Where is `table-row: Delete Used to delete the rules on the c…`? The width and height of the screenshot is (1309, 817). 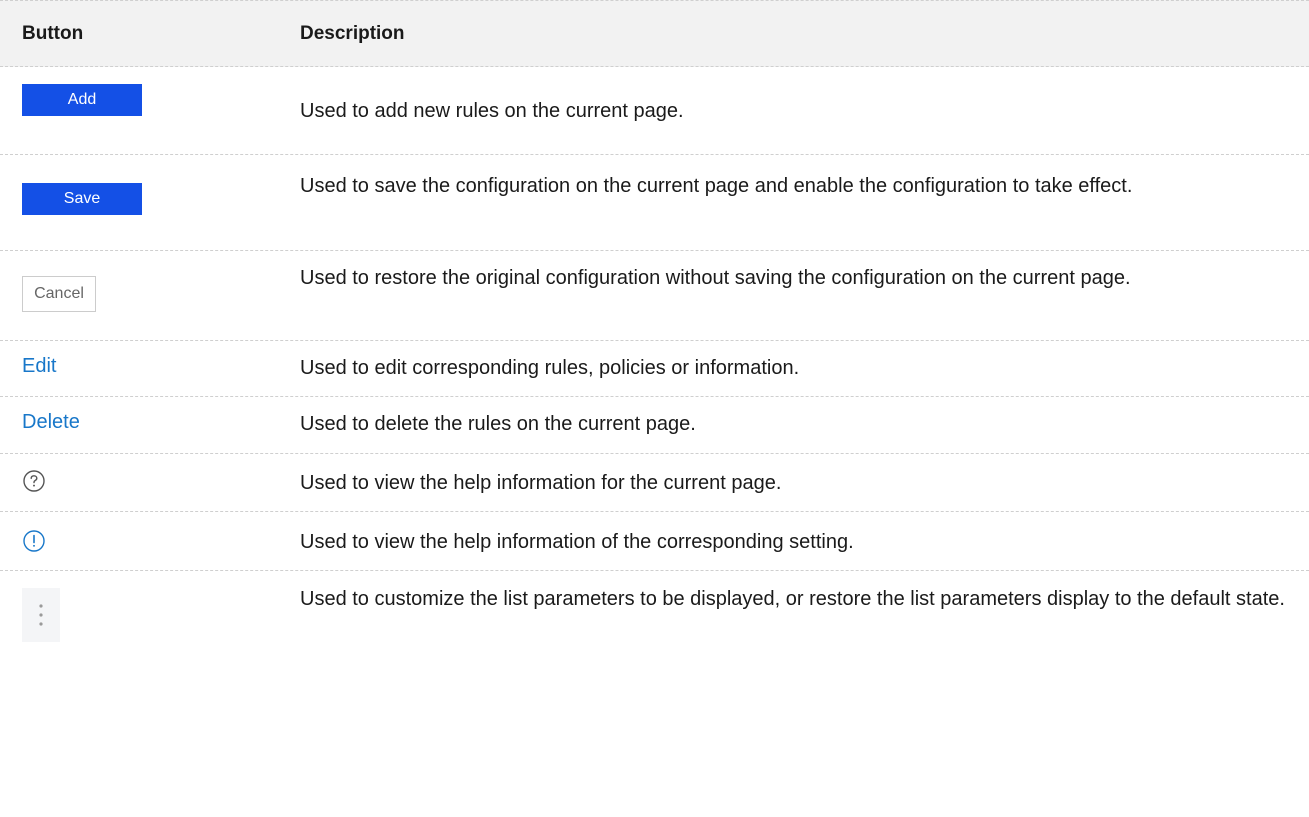
table-row: Delete Used to delete the rules on the c… is located at coordinates (654, 425).